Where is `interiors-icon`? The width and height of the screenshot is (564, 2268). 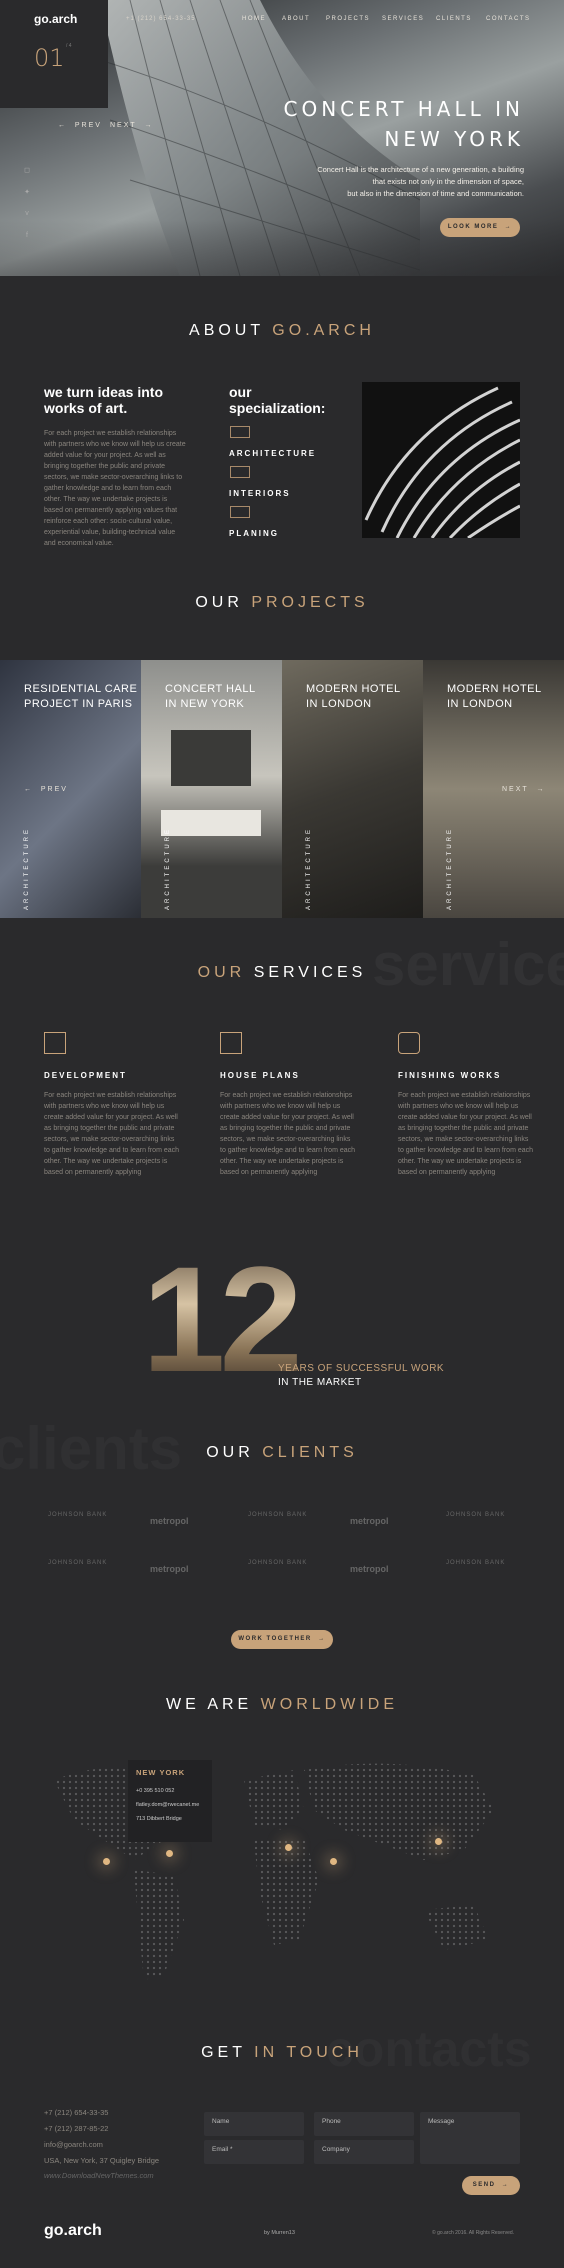 interiors-icon is located at coordinates (240, 472).